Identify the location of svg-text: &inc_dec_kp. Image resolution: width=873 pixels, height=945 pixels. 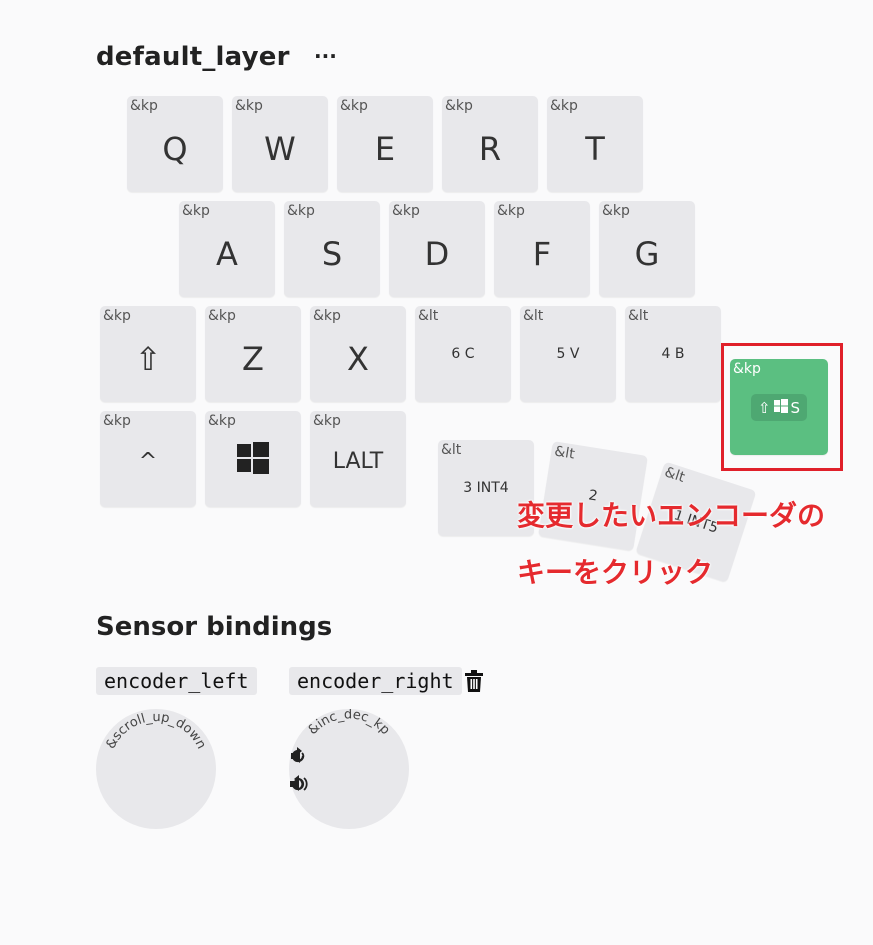
(348, 723).